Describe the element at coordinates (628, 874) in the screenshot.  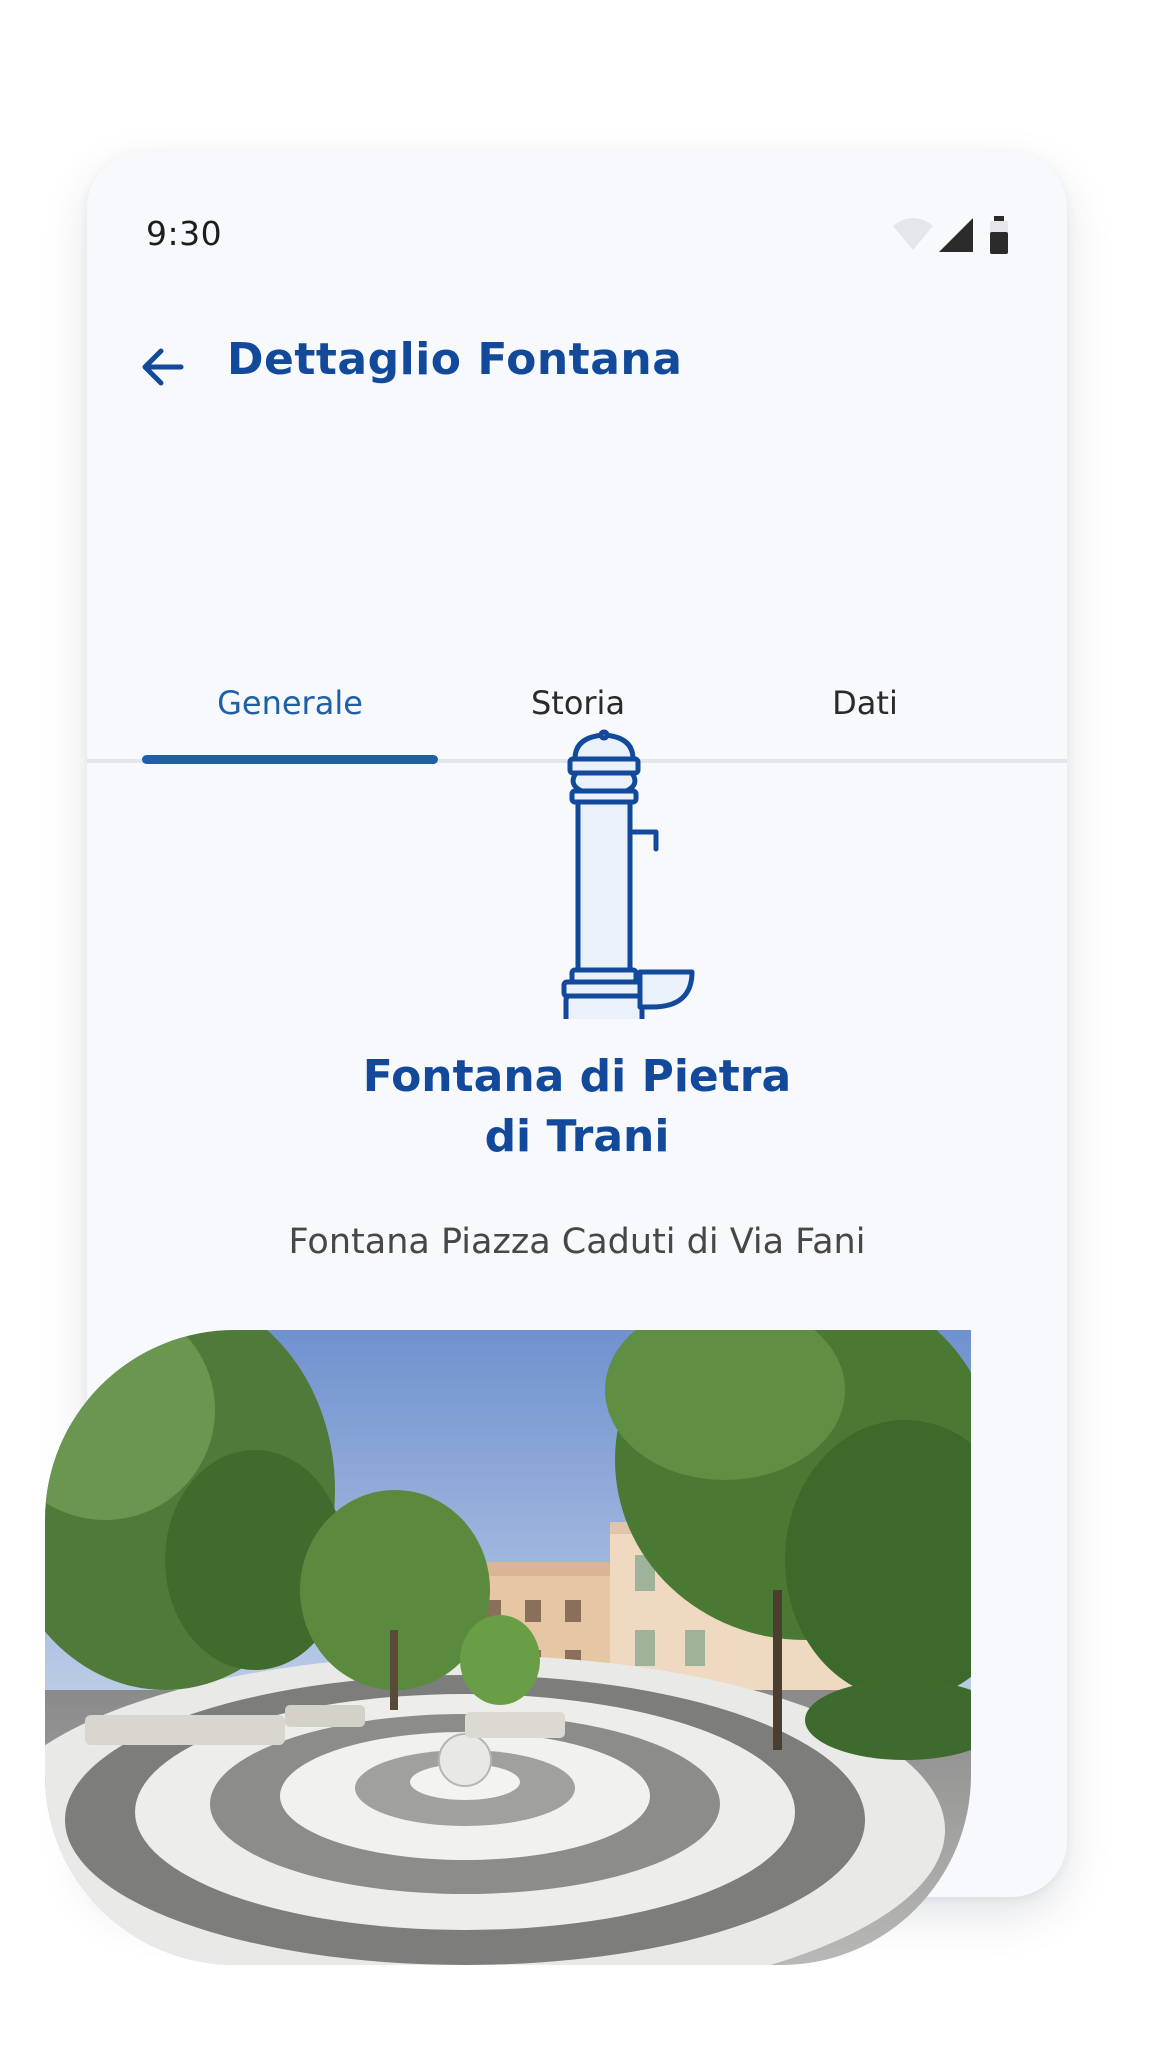
I see `fountain-icon` at that location.